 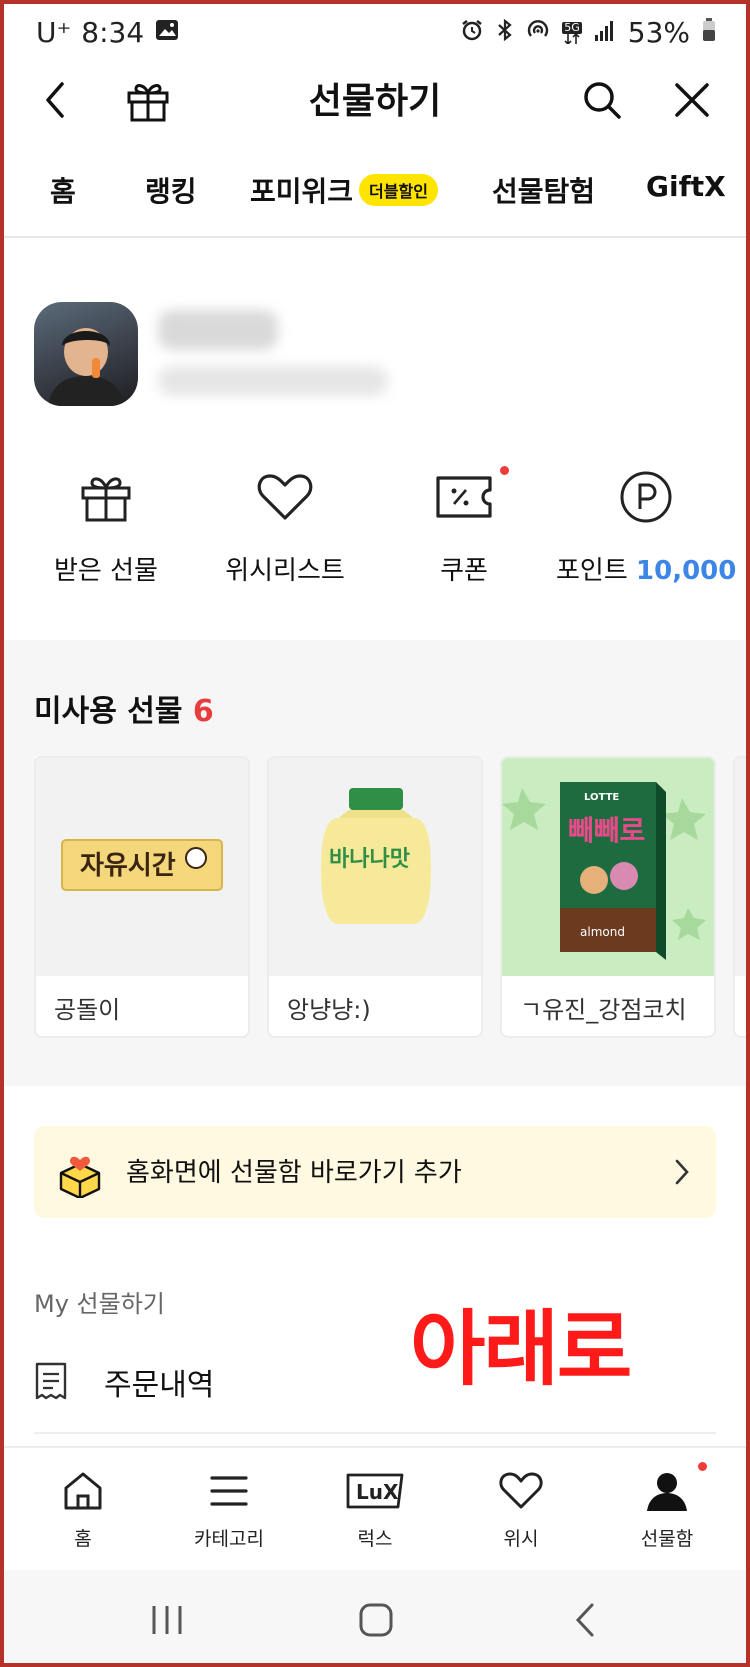 I want to click on menu-icon, so click(x=229, y=1491).